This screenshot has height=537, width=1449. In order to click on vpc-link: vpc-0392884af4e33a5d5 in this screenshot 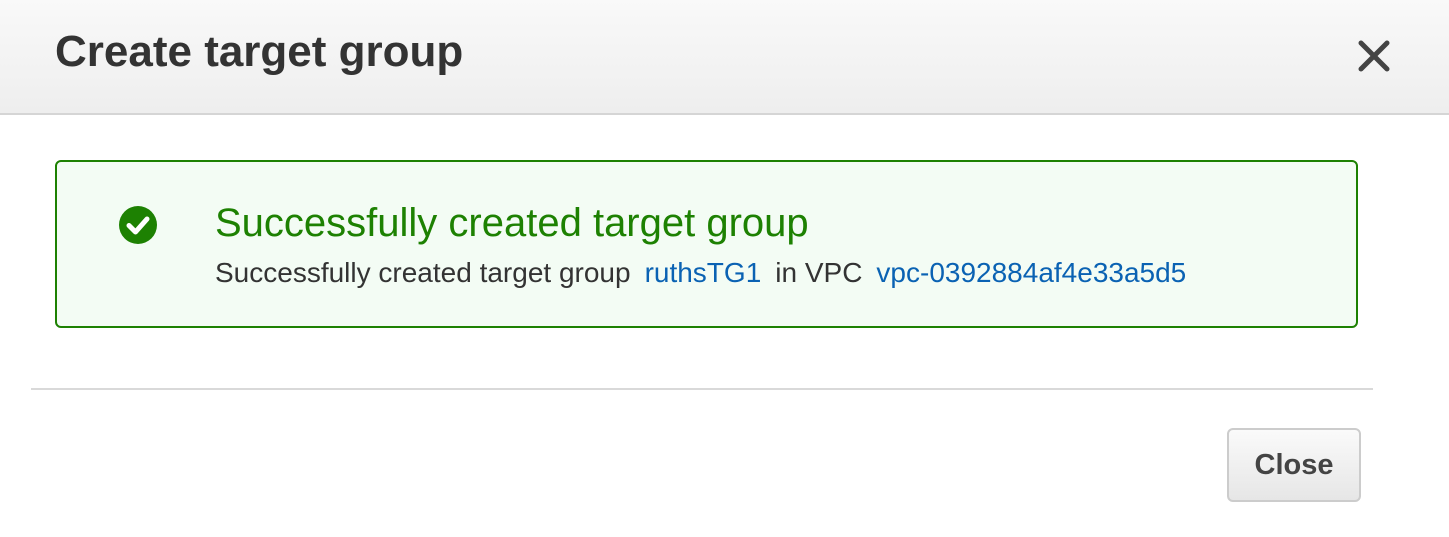, I will do `click(1031, 272)`.